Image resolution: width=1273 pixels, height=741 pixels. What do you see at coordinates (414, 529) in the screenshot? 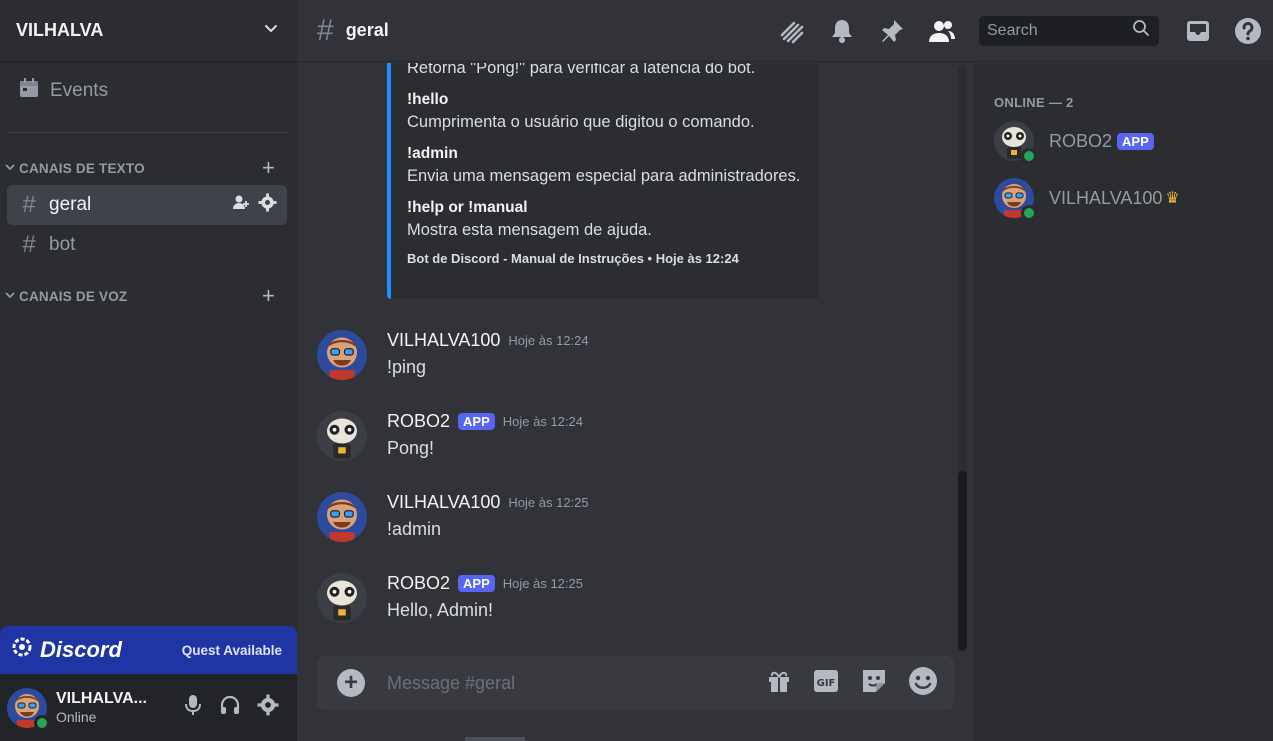
I see `message-text: !admin` at bounding box center [414, 529].